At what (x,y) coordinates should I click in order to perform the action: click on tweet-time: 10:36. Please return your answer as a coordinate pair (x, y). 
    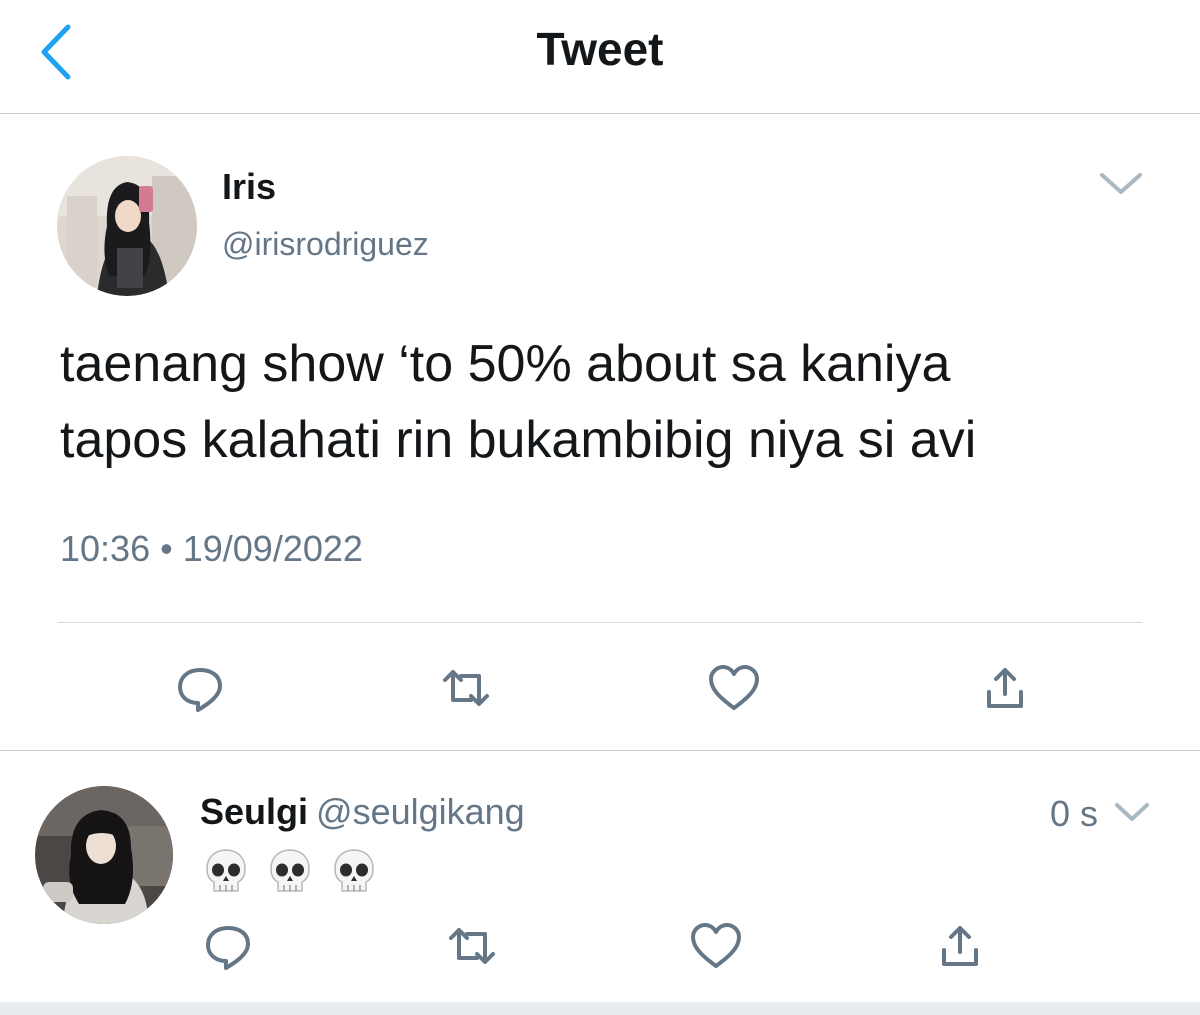
    Looking at the image, I should click on (105, 548).